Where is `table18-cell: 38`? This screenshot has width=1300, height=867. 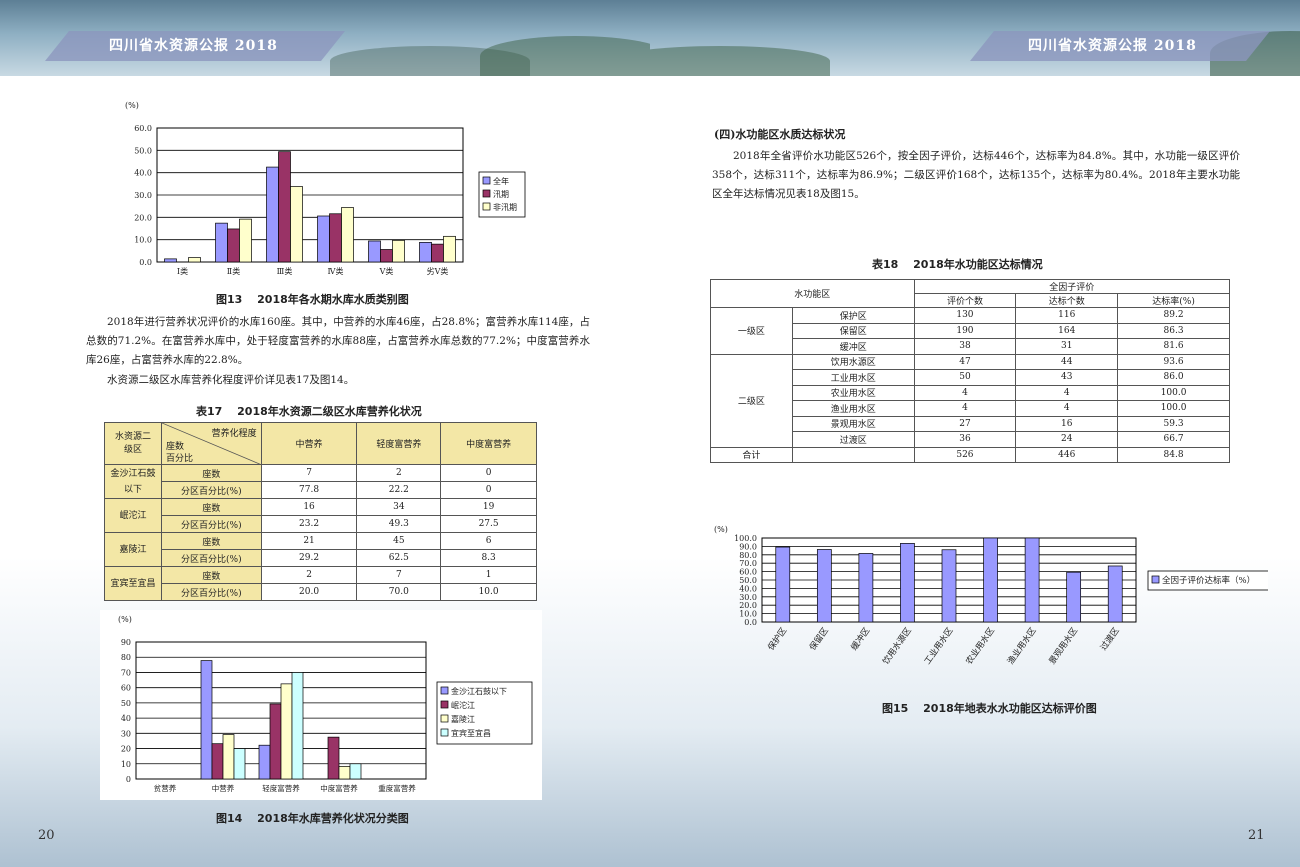
table18-cell: 38 is located at coordinates (965, 346).